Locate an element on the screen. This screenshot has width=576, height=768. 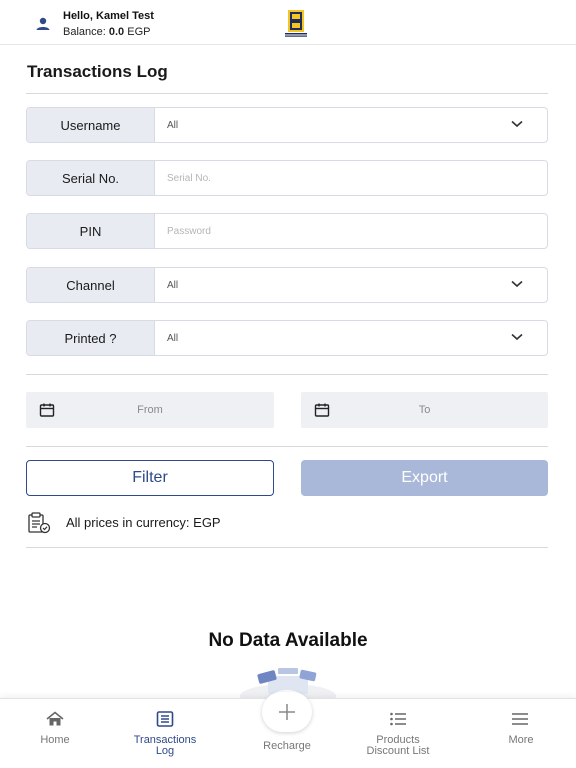
from-date-placeholder: From is located at coordinates (150, 410).